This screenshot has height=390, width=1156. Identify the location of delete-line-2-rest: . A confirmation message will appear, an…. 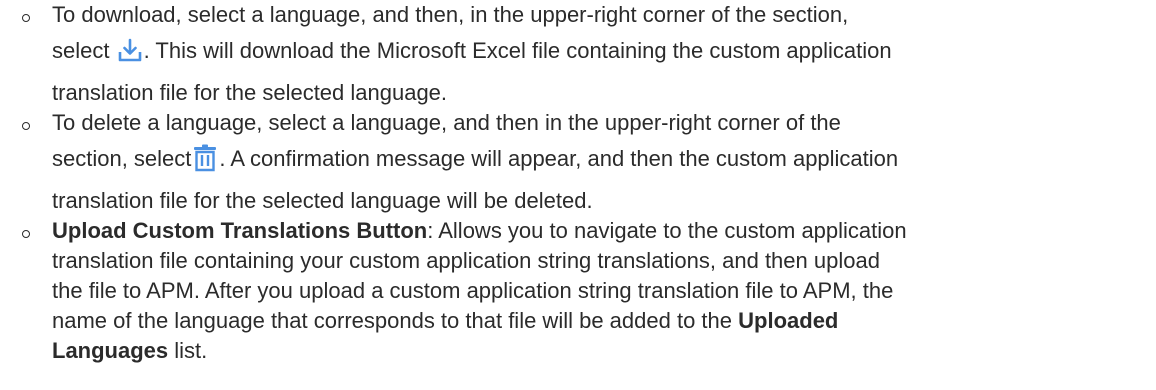
(559, 158).